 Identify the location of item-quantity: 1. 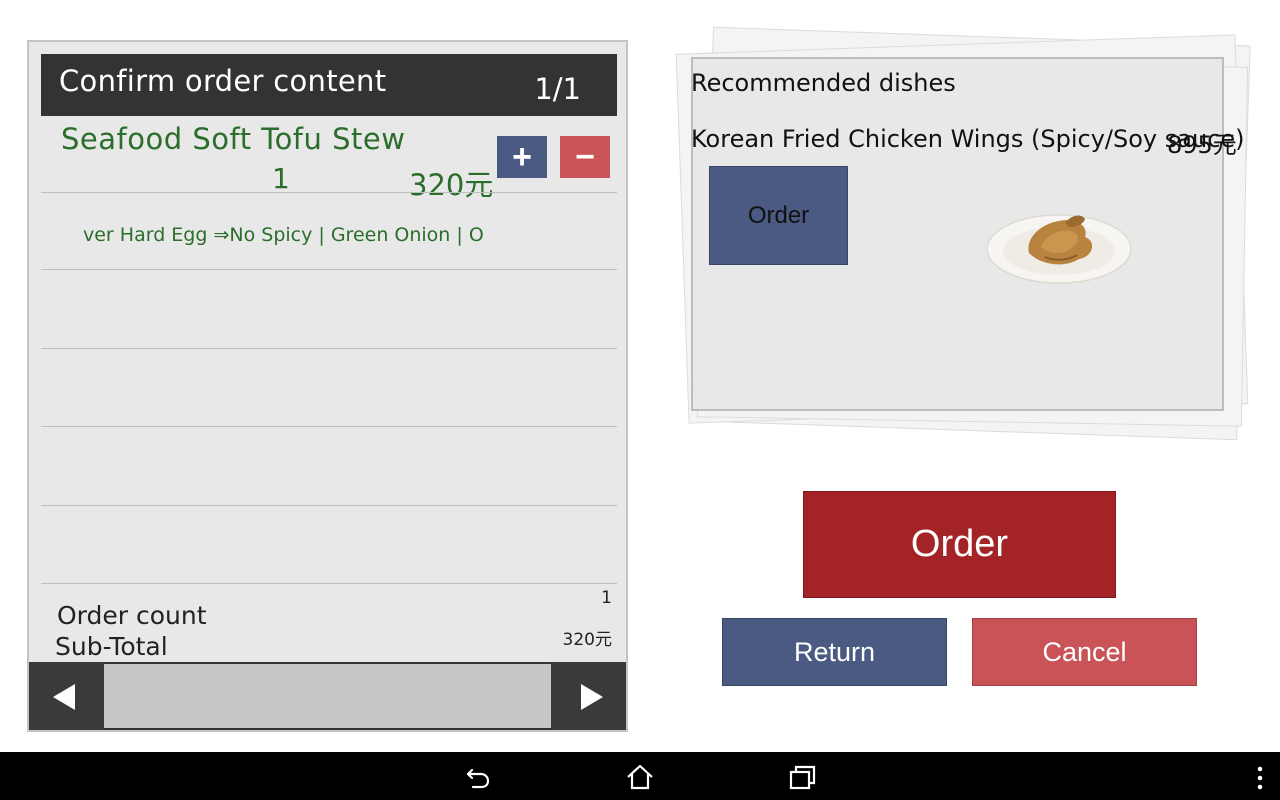
(281, 178).